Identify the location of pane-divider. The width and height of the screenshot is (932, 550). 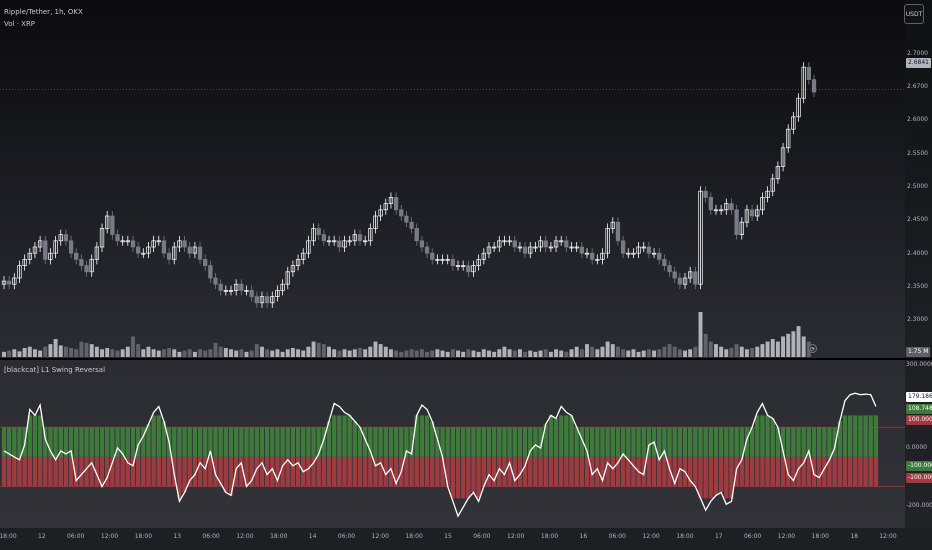
(466, 359).